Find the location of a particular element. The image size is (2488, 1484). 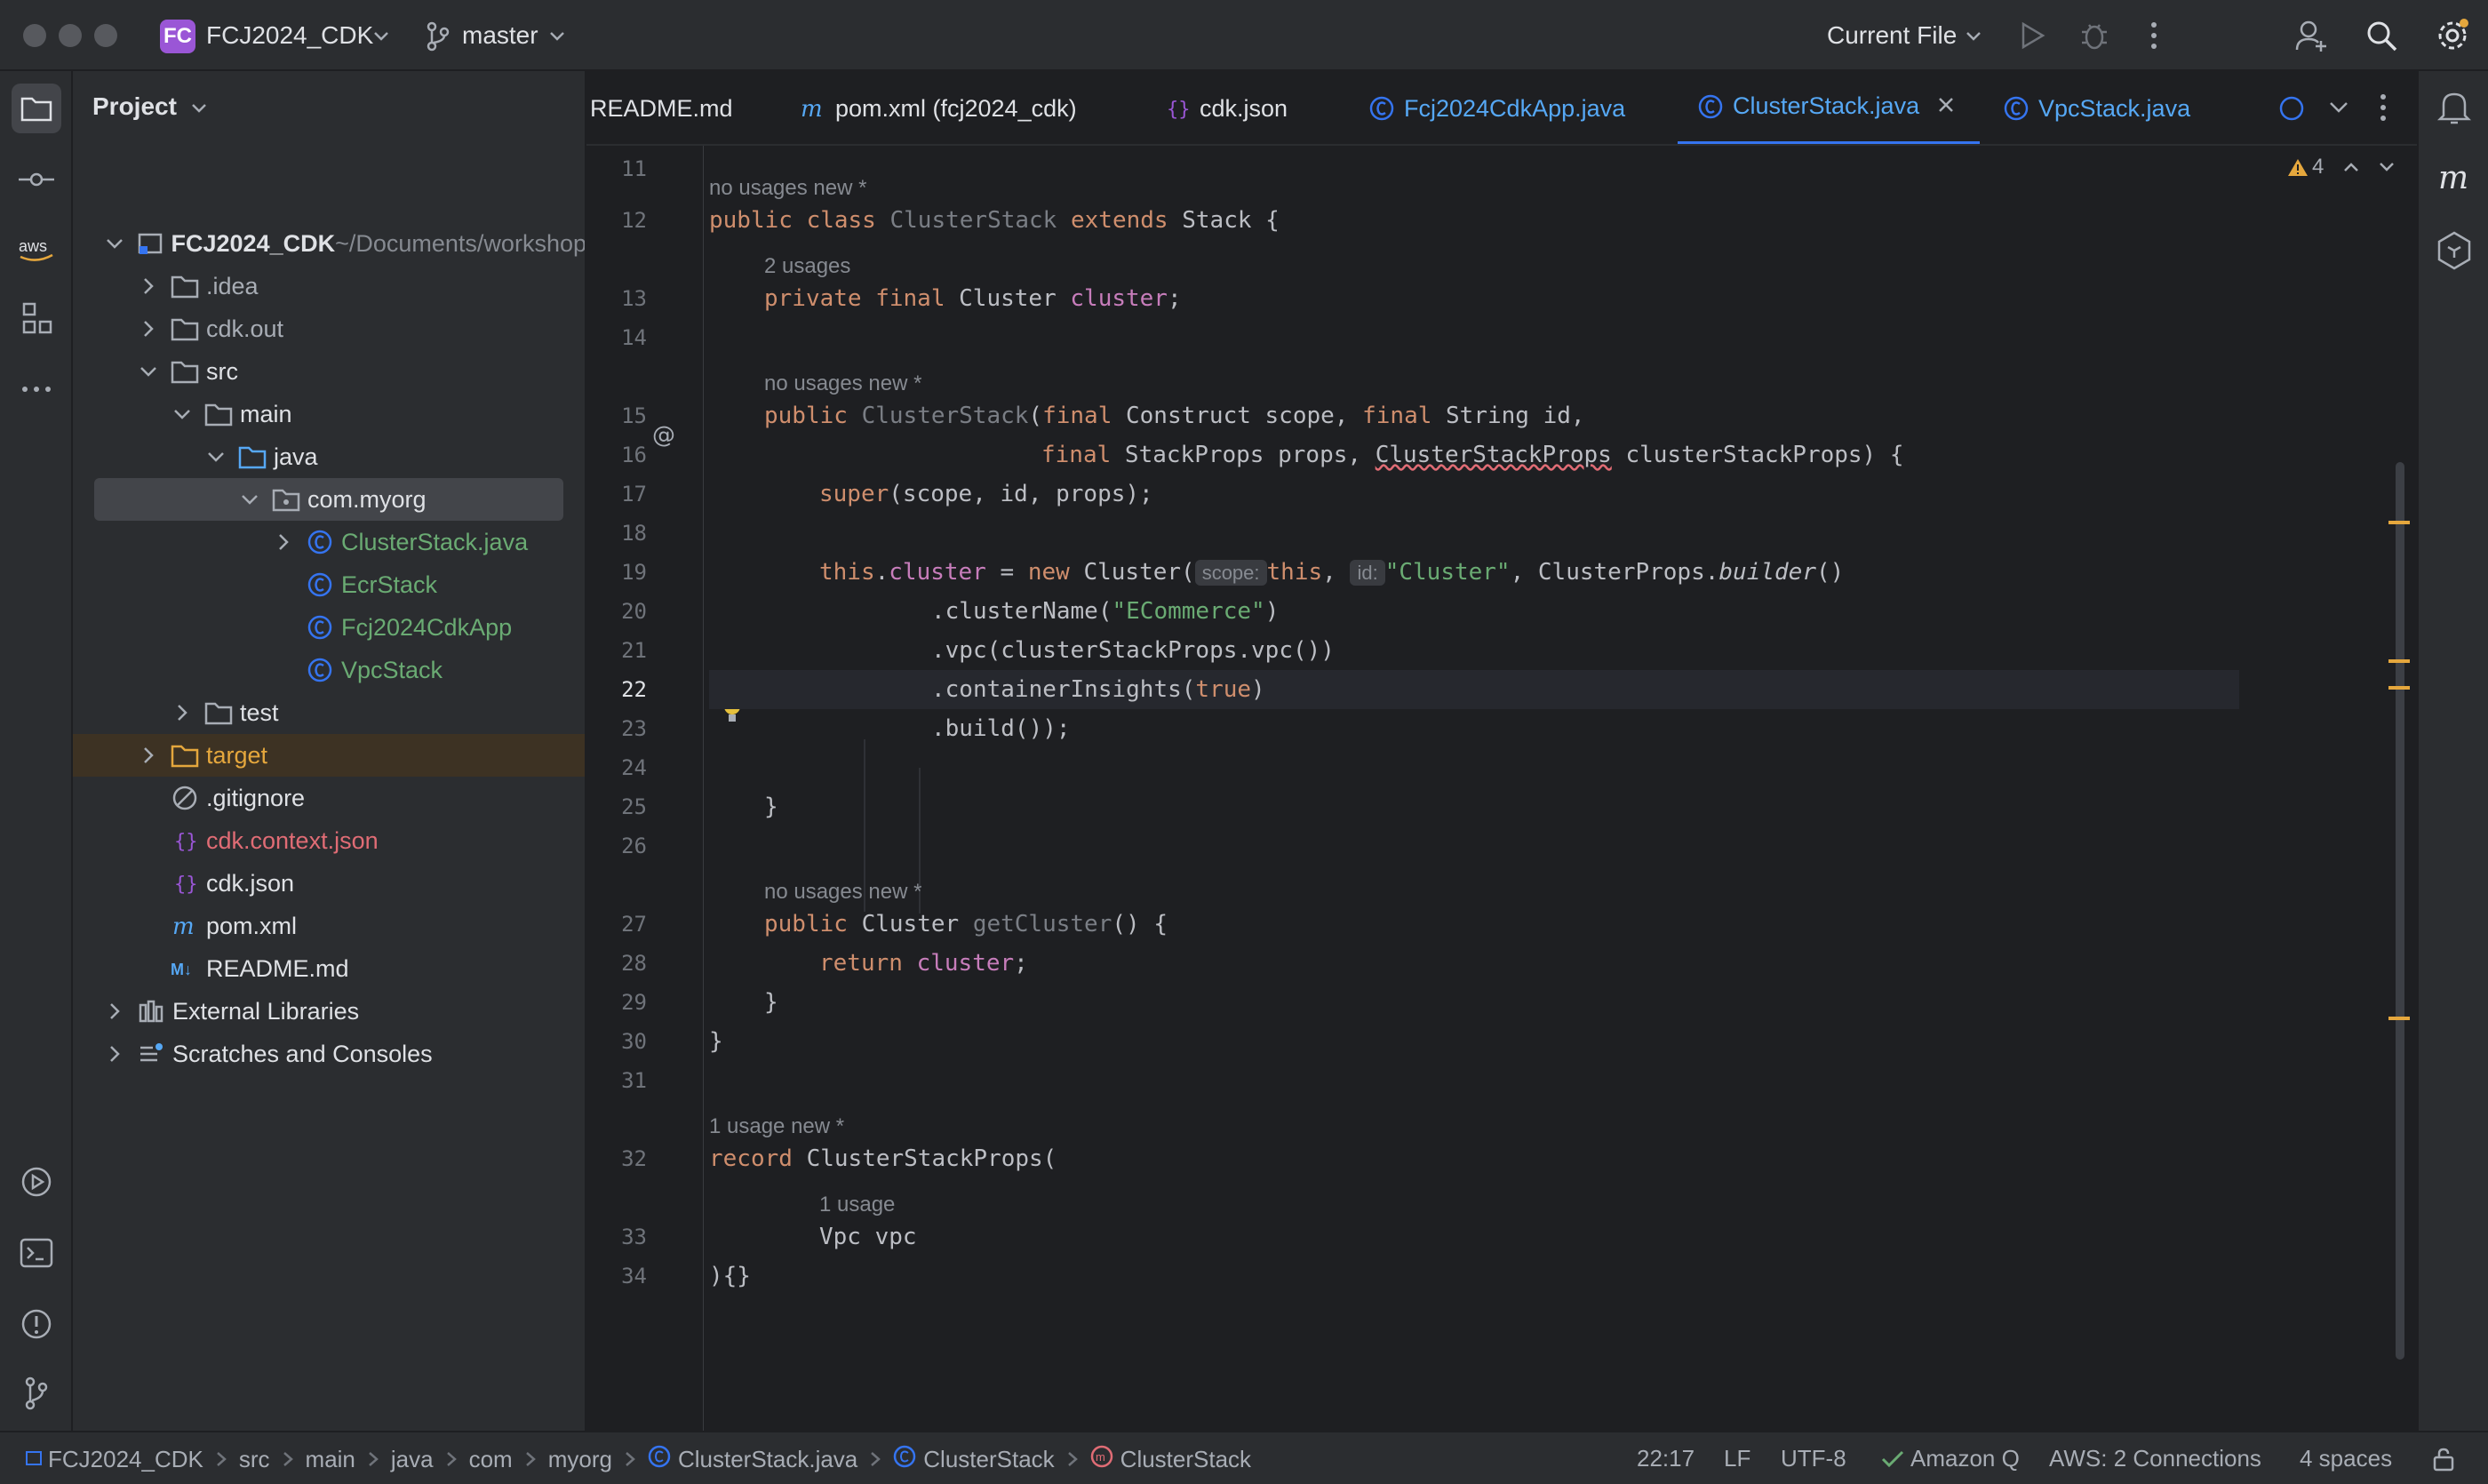

line-number: 24 is located at coordinates (616, 768).